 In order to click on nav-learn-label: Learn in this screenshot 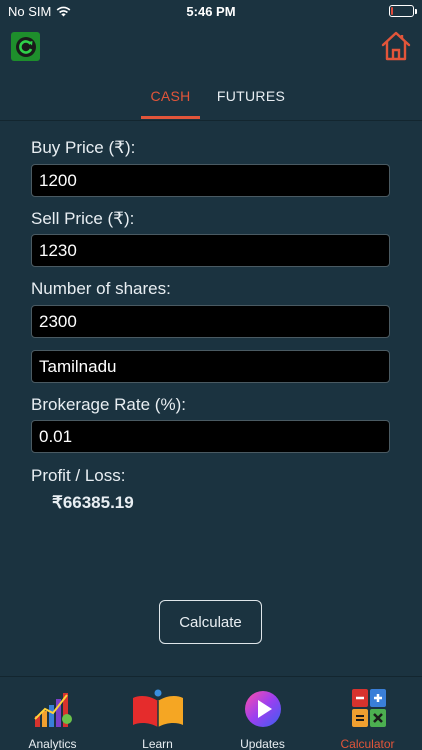, I will do `click(157, 743)`.